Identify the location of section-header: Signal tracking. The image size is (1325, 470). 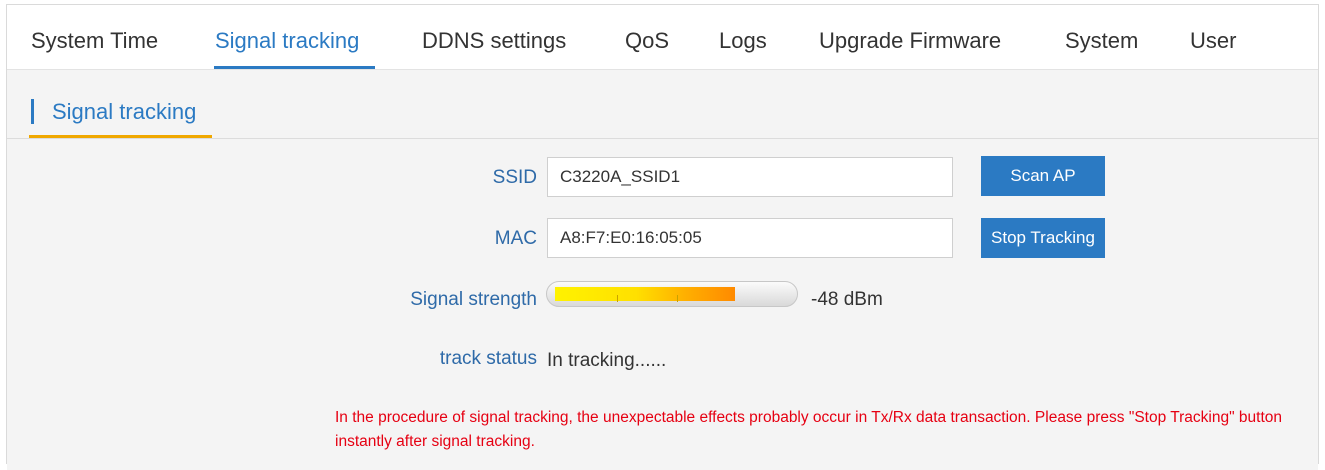
(662, 104).